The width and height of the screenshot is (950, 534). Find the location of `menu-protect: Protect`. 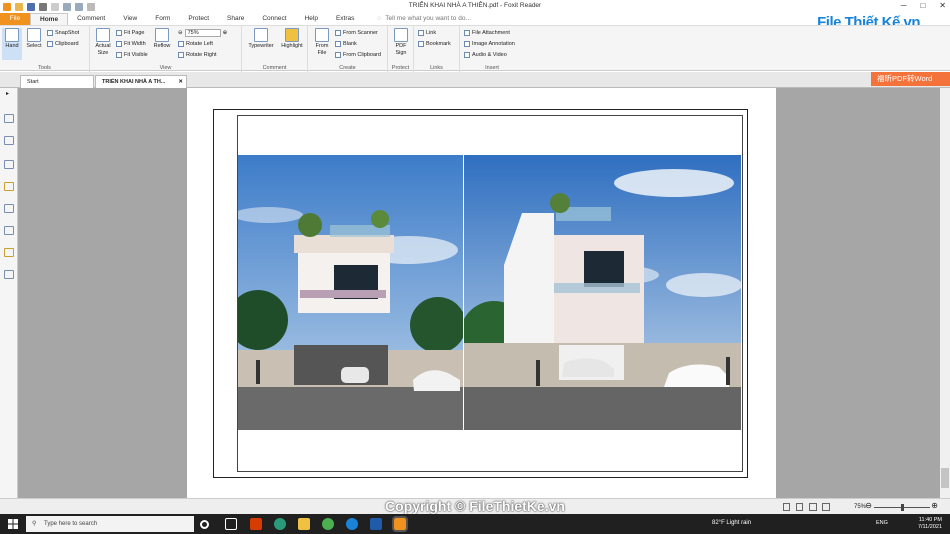

menu-protect: Protect is located at coordinates (198, 19).